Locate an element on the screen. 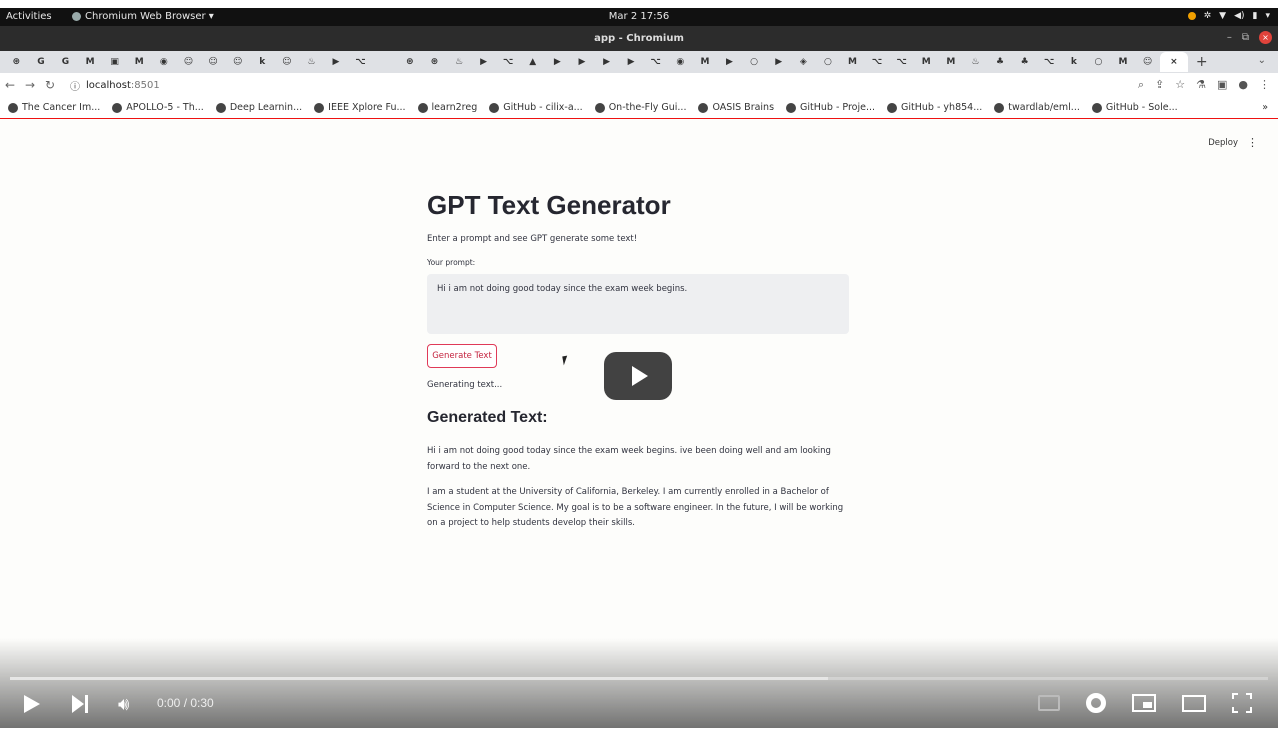 This screenshot has height=733, width=1285. maximize-button: ⧉ is located at coordinates (1245, 37).